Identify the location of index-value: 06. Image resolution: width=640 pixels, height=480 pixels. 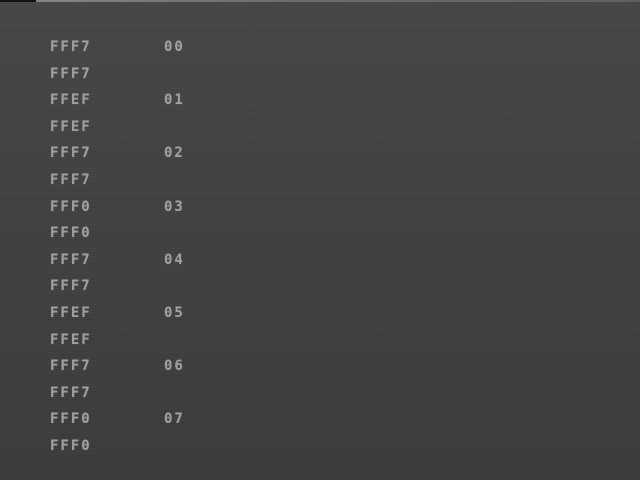
(174, 366).